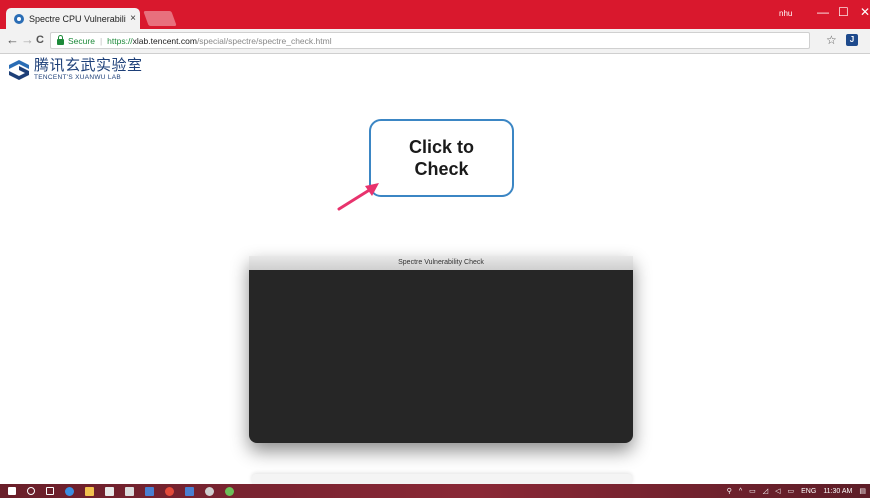 The height and width of the screenshot is (498, 870). I want to click on system-tray: ⚲ ^ ▭ ◿ ◁ ▭ ENG 11:30 AM ▤, so click(793, 491).